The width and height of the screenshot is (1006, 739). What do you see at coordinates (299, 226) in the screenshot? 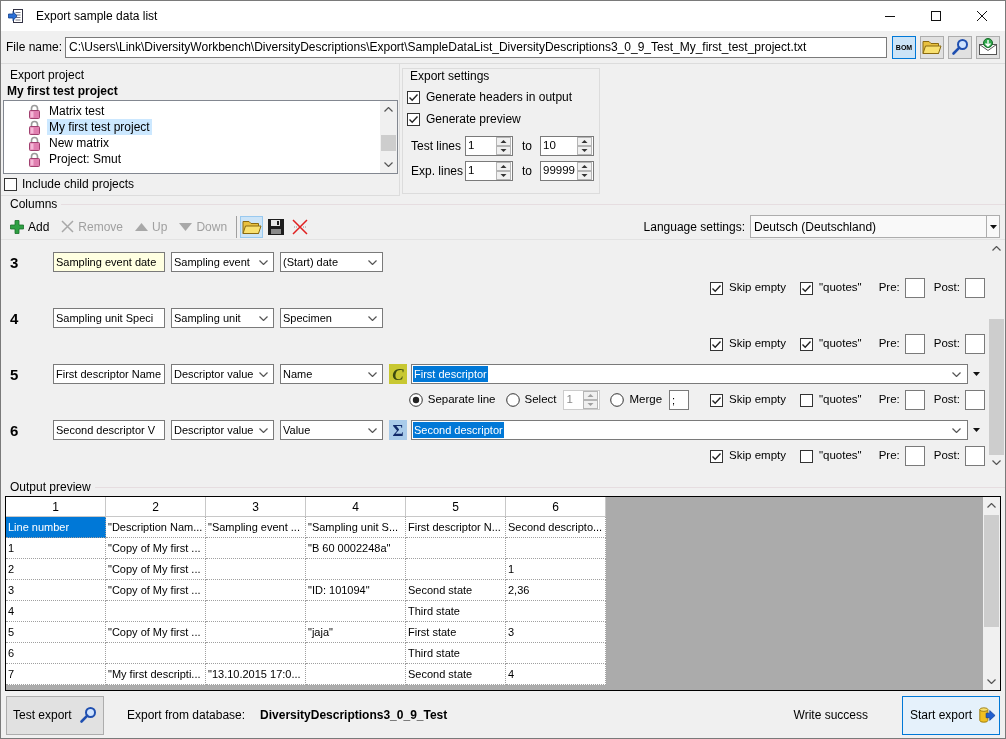
I see `clear-icon` at bounding box center [299, 226].